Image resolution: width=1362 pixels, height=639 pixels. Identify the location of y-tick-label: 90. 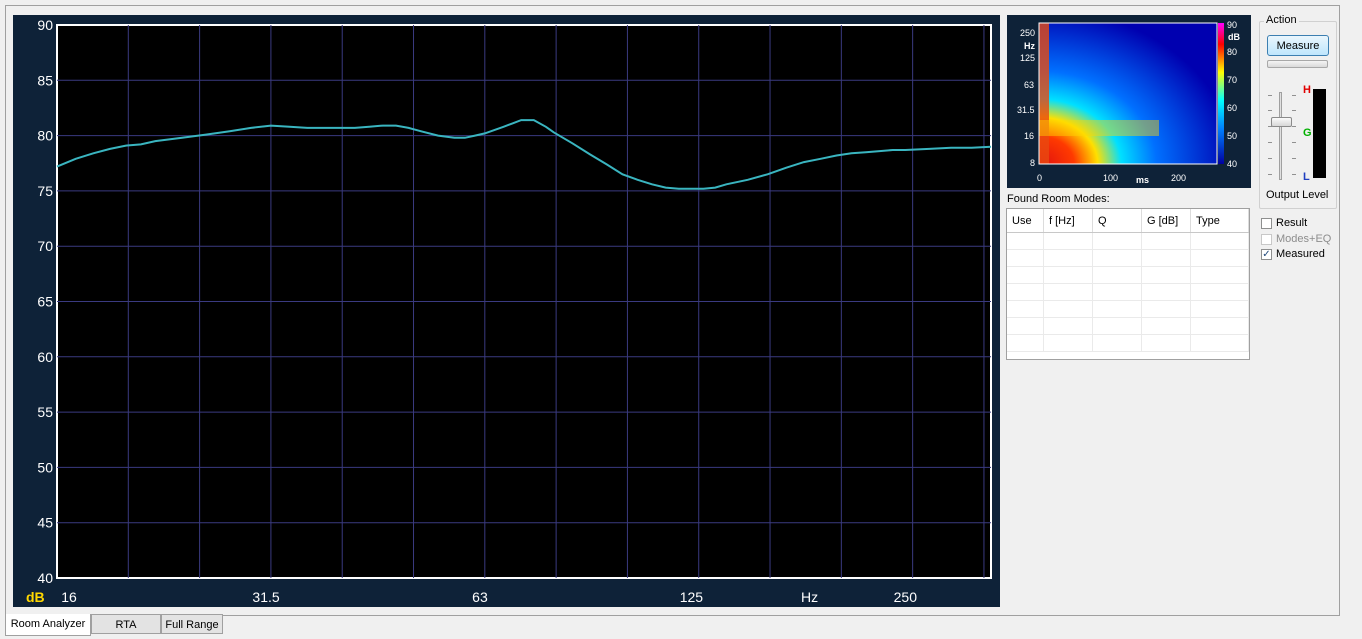
(45, 25).